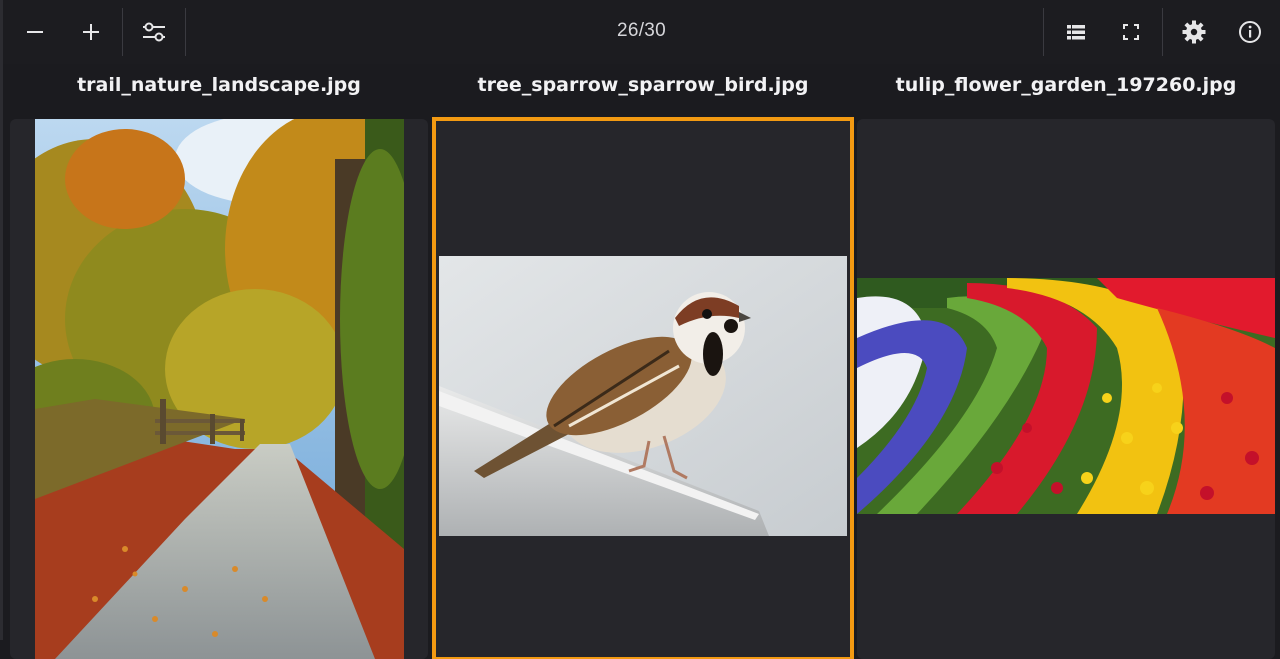  I want to click on fullscreen-icon, so click(1131, 32).